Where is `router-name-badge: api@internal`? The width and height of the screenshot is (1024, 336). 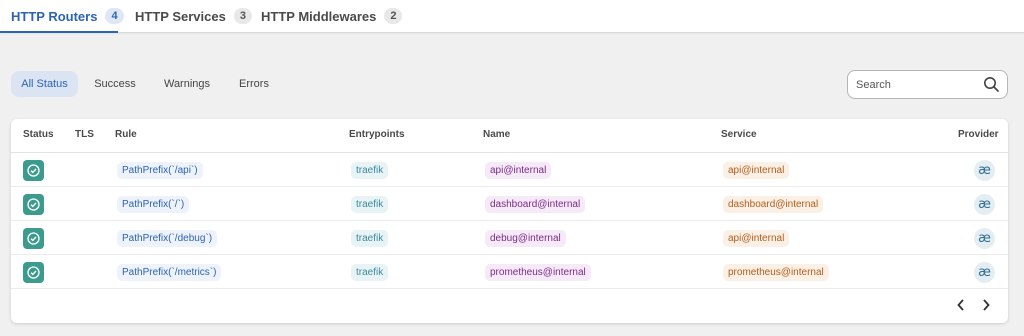
router-name-badge: api@internal is located at coordinates (518, 170).